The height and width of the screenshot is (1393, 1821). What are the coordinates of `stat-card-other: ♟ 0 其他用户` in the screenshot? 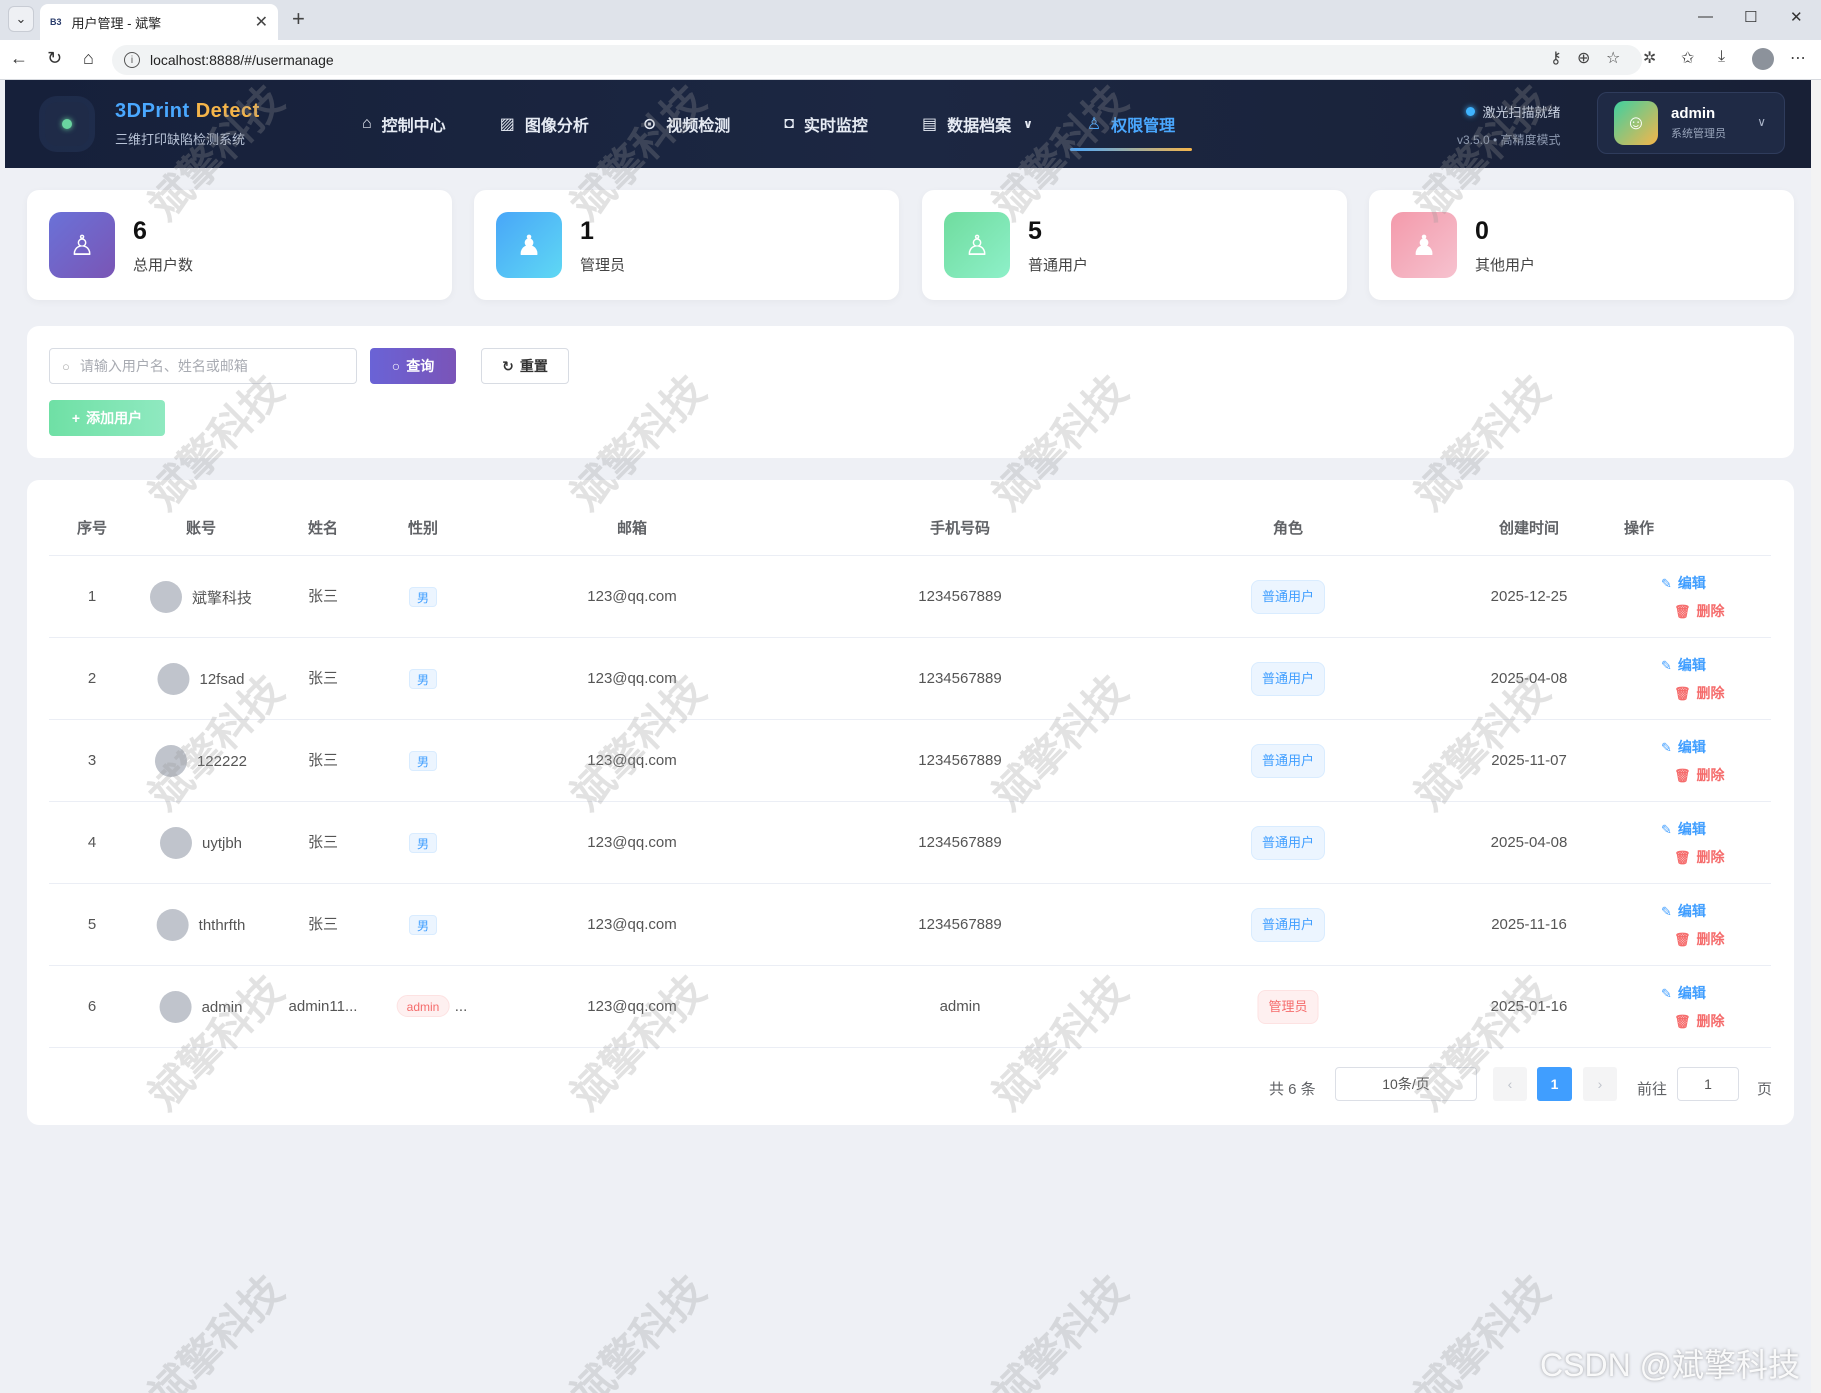 It's located at (1581, 245).